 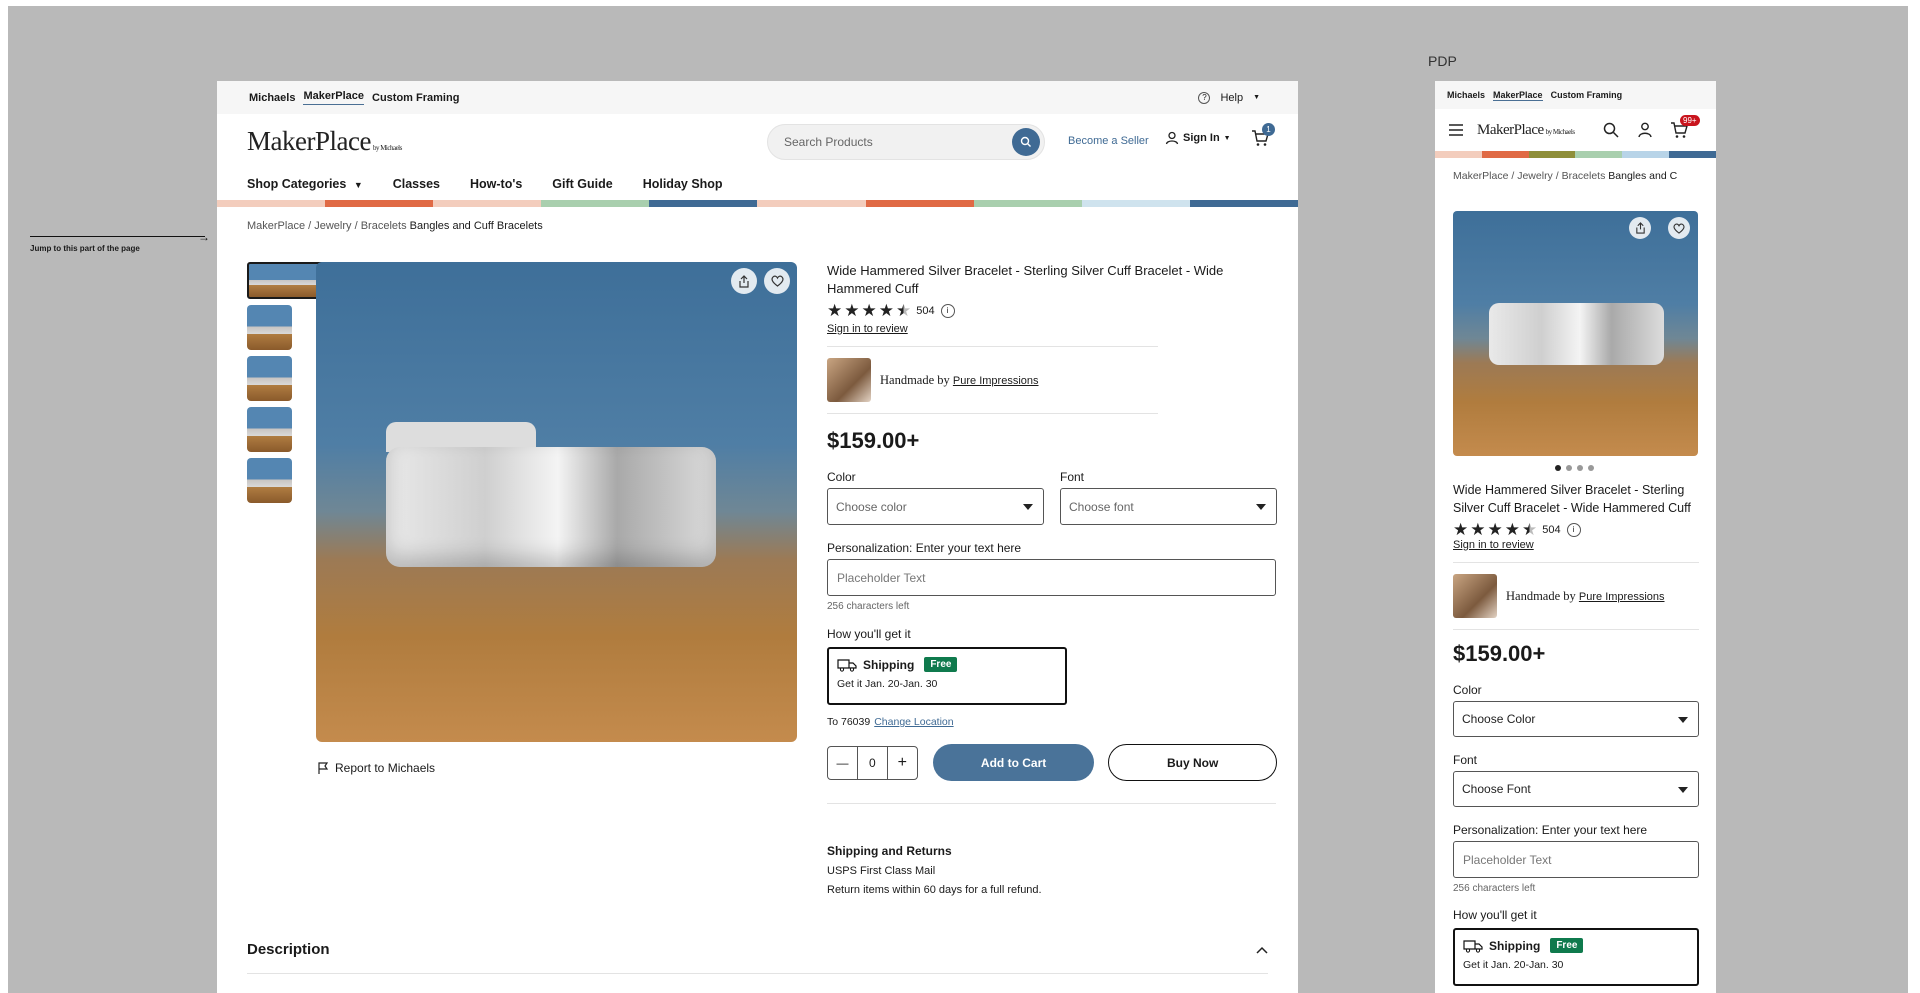 I want to click on plus-button: +, so click(x=902, y=763).